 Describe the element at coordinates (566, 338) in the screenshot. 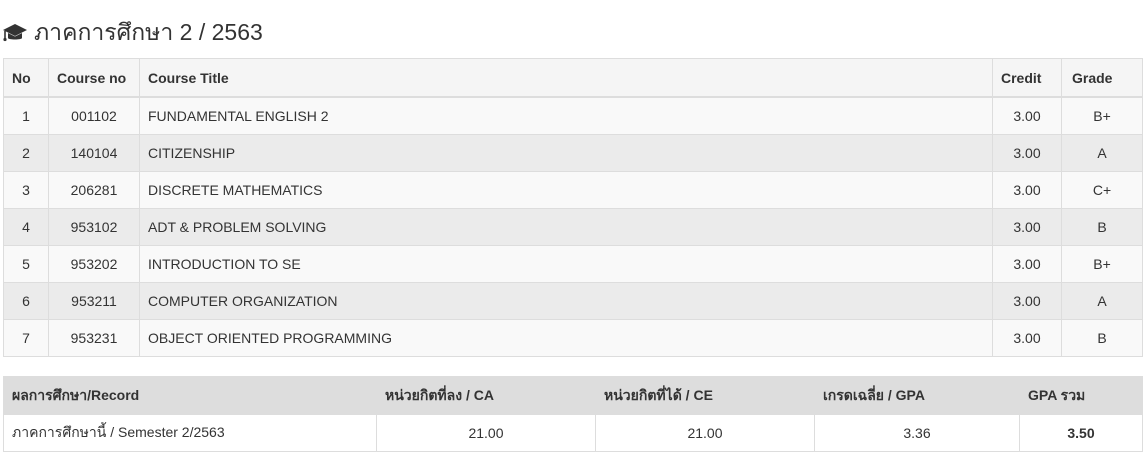

I see `row-course-title: OBJECT ORIENTED PROGRAMMING` at that location.